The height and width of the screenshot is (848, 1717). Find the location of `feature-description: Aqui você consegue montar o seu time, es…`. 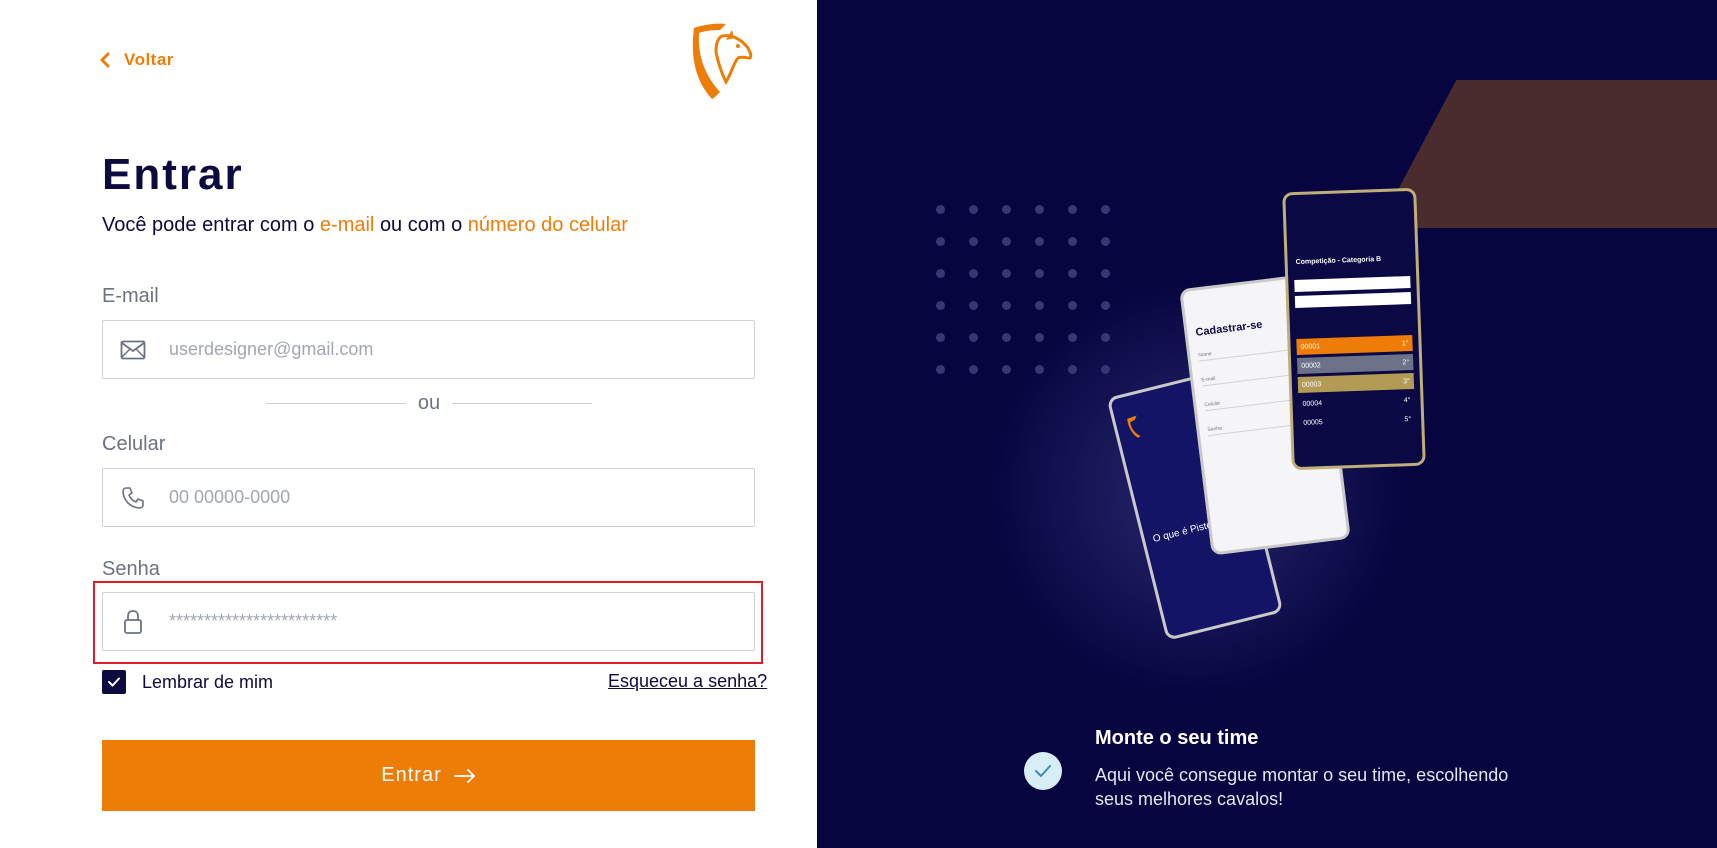

feature-description: Aqui você consegue montar o seu time, es… is located at coordinates (1302, 787).